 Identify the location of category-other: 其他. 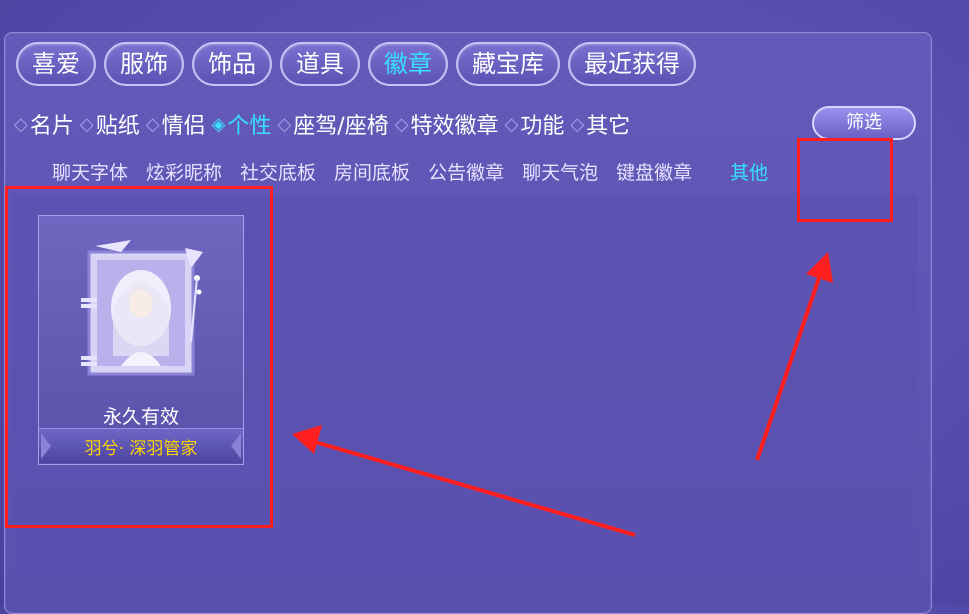
(749, 171).